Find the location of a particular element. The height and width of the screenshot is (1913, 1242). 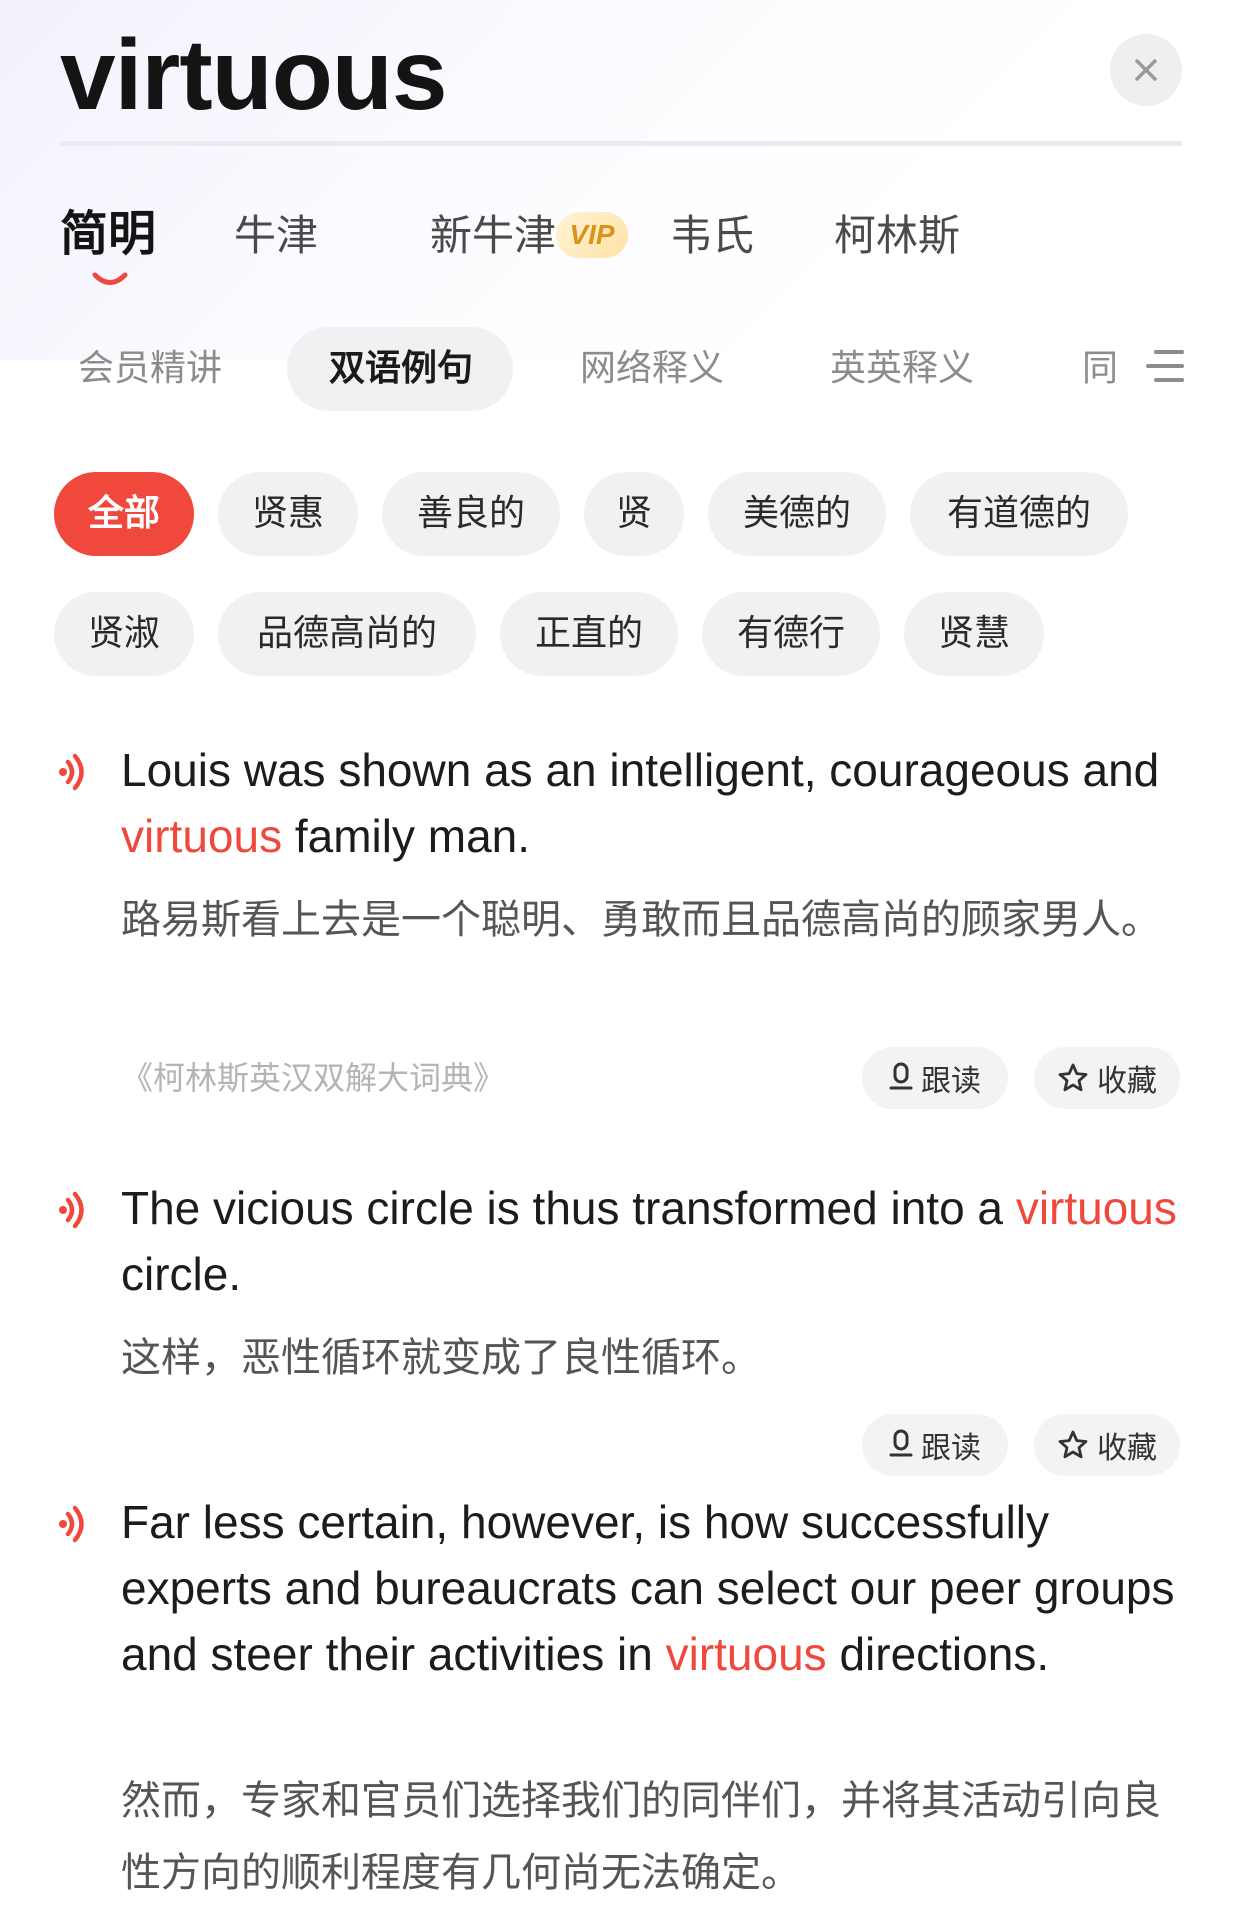

section-tab-web-definitions: 网络释义 is located at coordinates (652, 369).